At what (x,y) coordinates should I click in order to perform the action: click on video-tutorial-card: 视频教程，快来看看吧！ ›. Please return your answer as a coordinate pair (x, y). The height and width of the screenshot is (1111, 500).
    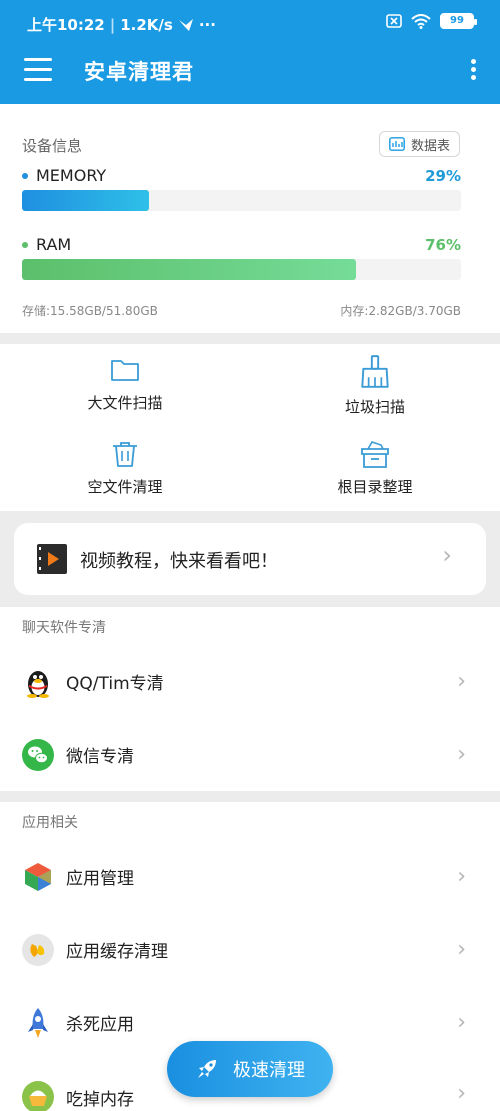
    Looking at the image, I should click on (250, 559).